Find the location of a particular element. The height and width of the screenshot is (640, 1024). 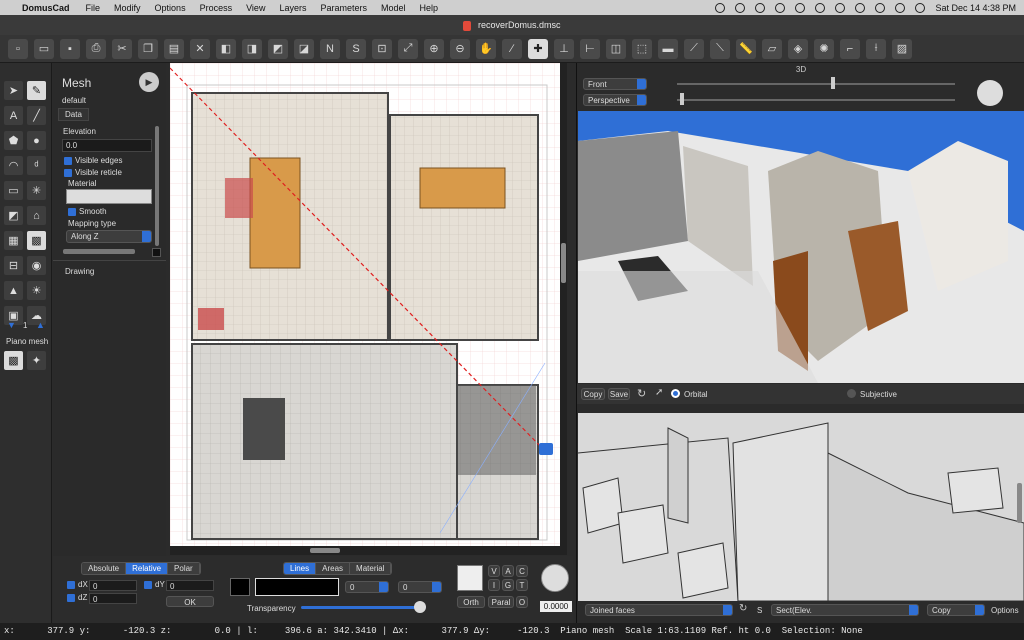

frame-icon: ▨ is located at coordinates (902, 48).